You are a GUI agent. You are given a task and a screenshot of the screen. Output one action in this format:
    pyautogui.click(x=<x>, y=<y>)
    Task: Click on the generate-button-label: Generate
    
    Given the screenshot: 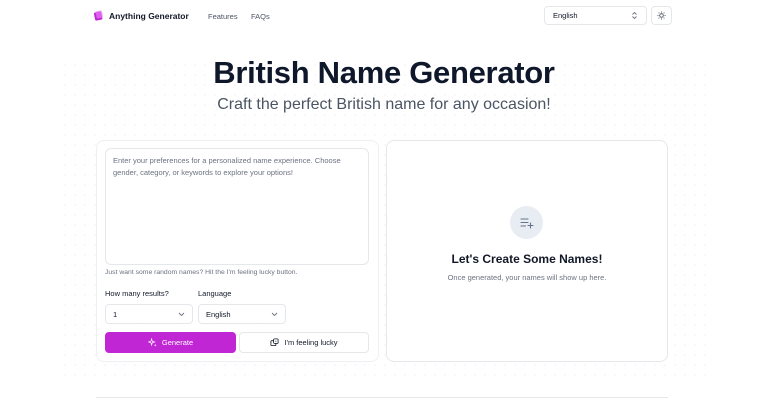 What is the action you would take?
    pyautogui.click(x=177, y=342)
    